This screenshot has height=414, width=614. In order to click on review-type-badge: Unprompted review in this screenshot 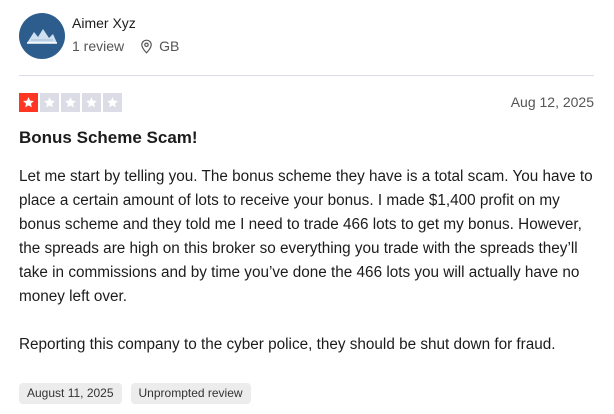, I will do `click(190, 393)`.